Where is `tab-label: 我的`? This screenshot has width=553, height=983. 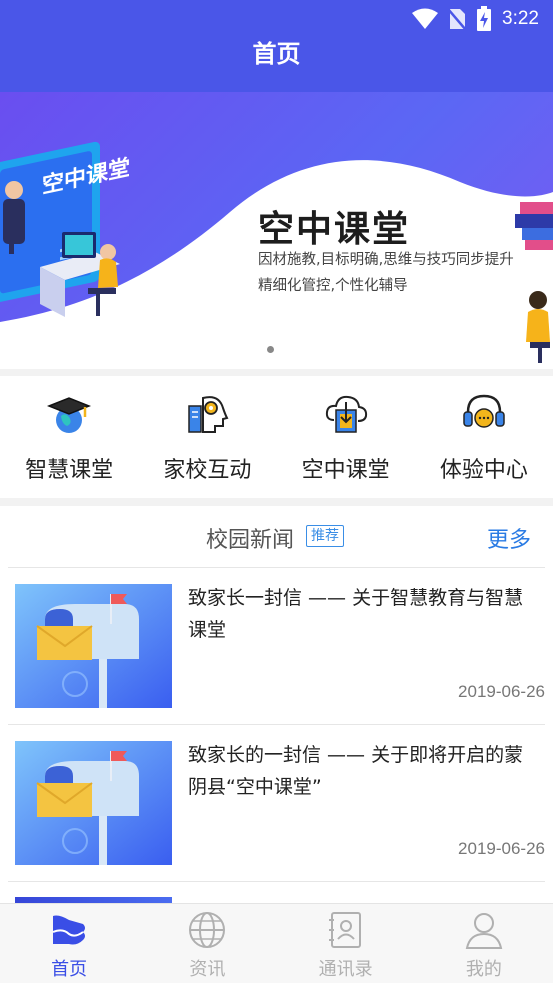 tab-label: 我的 is located at coordinates (483, 969).